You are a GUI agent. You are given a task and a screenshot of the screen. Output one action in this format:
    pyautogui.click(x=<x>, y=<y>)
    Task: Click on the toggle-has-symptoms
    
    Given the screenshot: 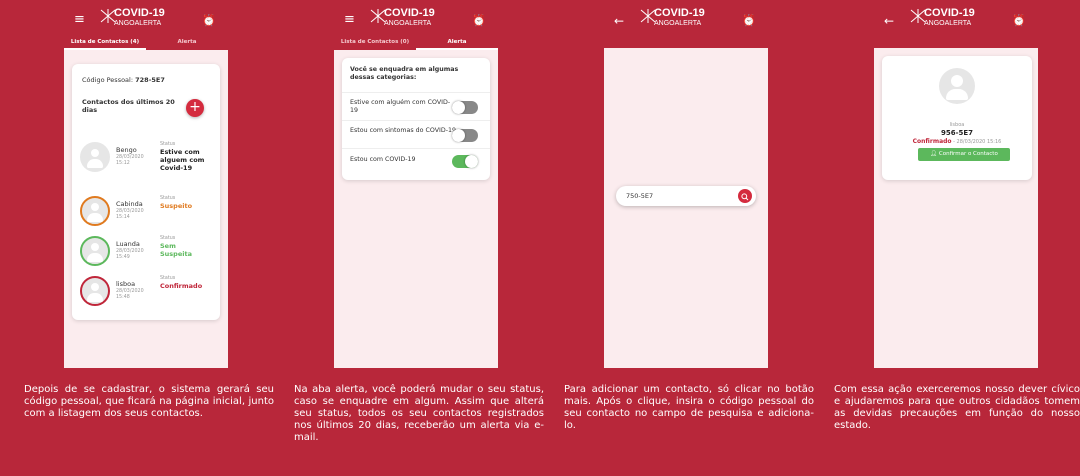 What is the action you would take?
    pyautogui.click(x=465, y=135)
    